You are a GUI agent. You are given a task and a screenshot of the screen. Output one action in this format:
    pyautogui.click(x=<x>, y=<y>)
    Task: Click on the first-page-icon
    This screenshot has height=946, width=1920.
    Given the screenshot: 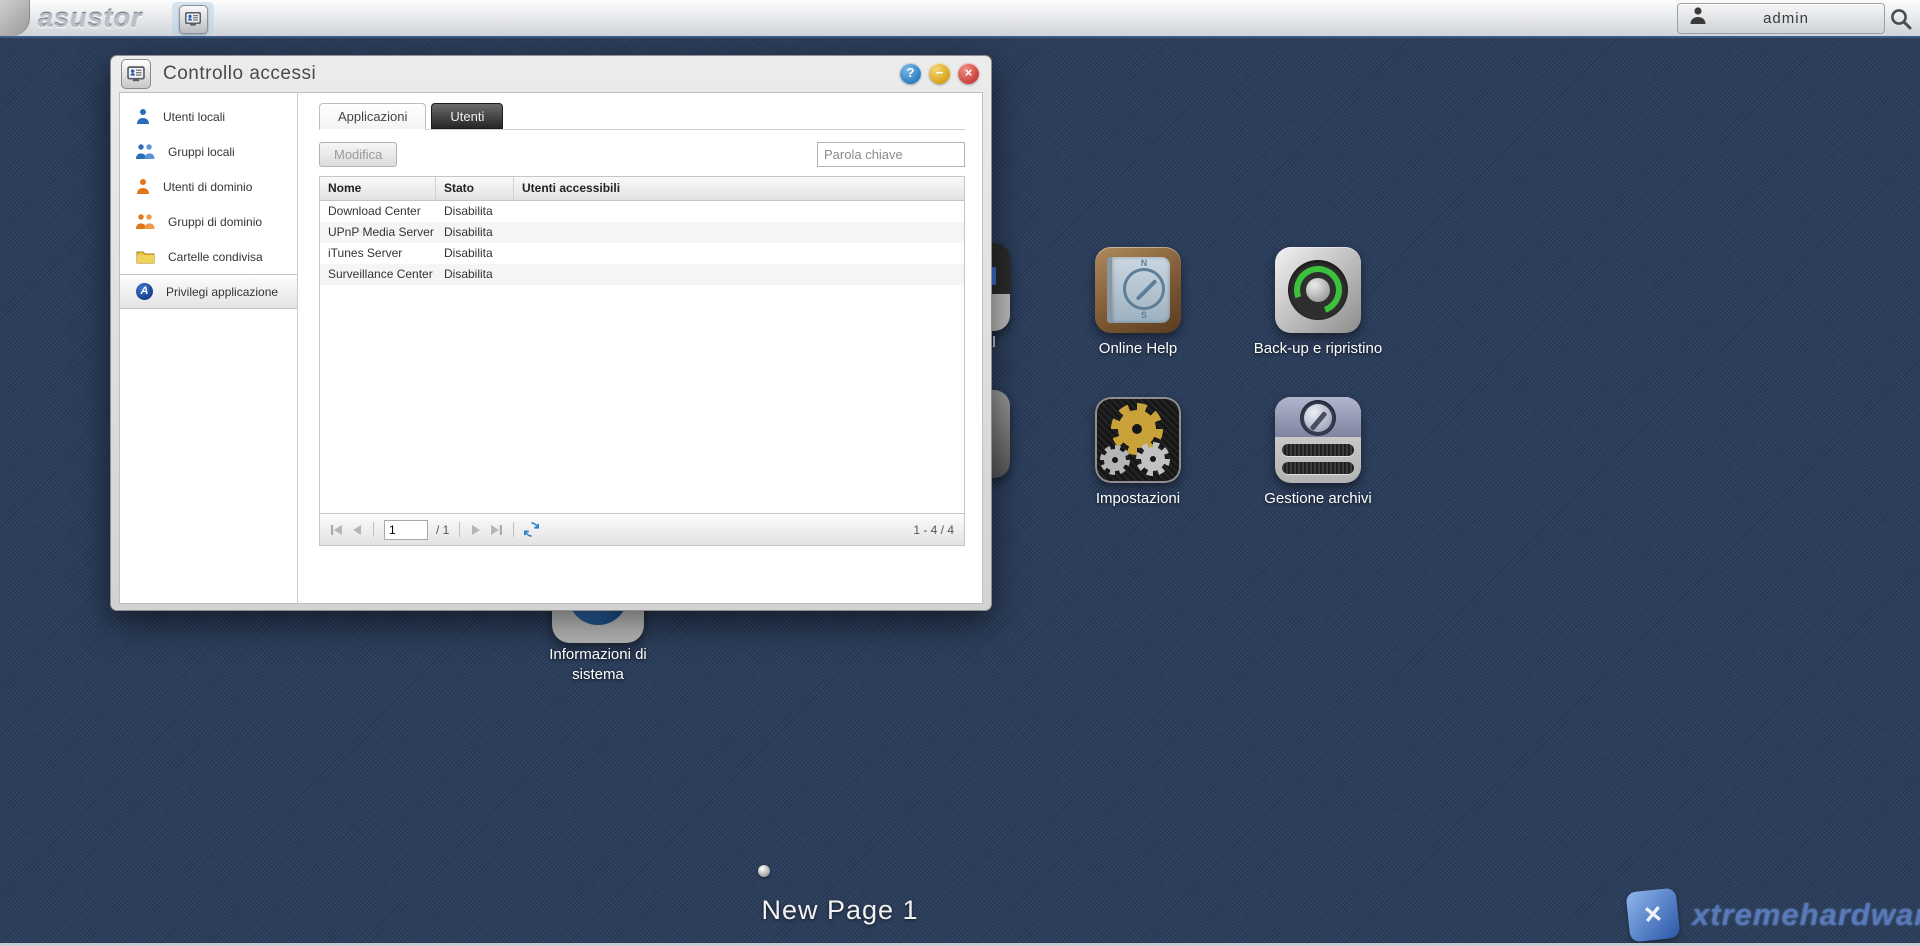 What is the action you would take?
    pyautogui.click(x=337, y=530)
    